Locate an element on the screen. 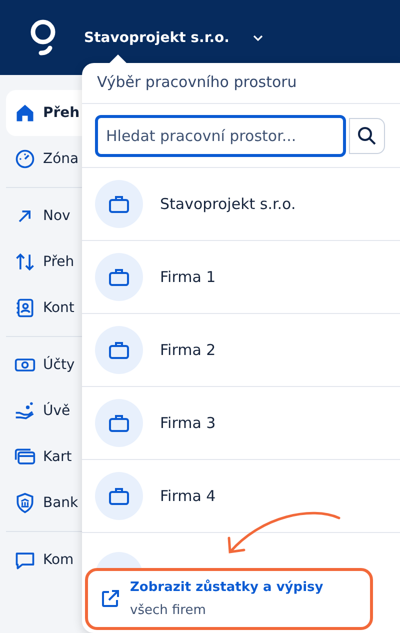 This screenshot has width=400, height=633. search-button is located at coordinates (367, 136).